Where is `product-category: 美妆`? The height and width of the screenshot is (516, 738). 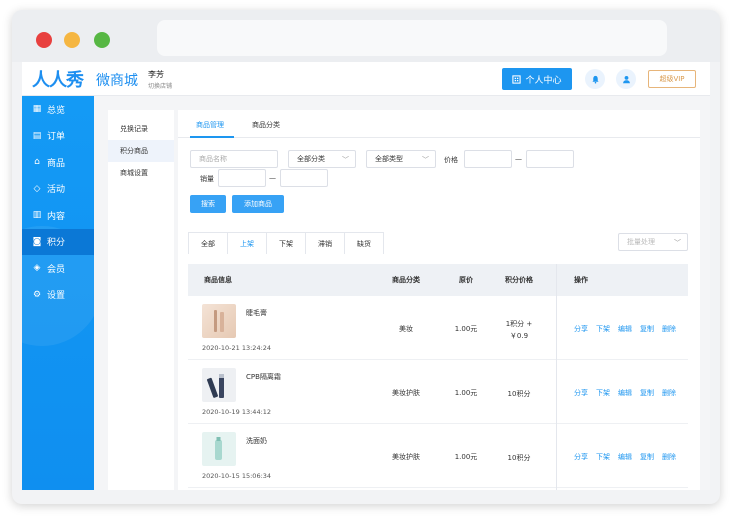
product-category: 美妆 is located at coordinates (406, 329).